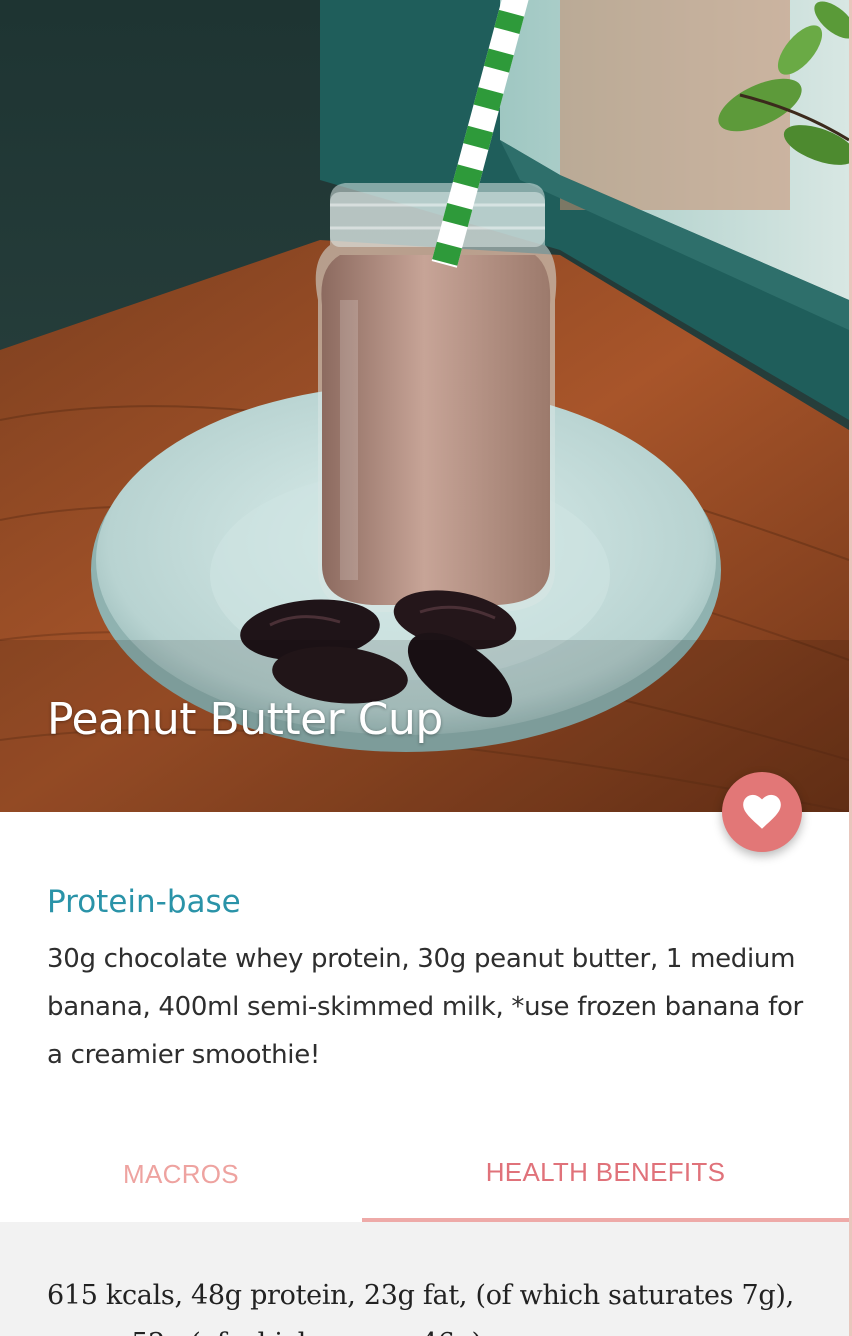  What do you see at coordinates (181, 1176) in the screenshot?
I see `tab-macros: MACROS` at bounding box center [181, 1176].